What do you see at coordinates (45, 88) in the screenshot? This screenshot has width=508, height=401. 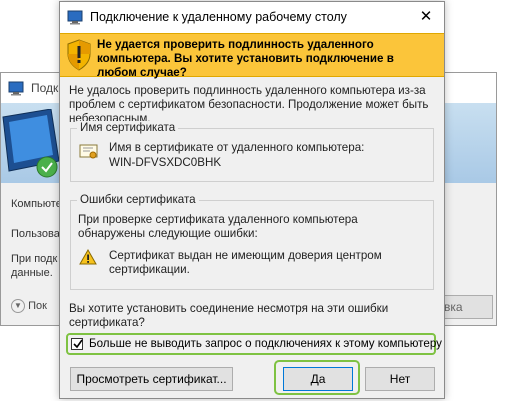 I see `background-window-title: Подк` at bounding box center [45, 88].